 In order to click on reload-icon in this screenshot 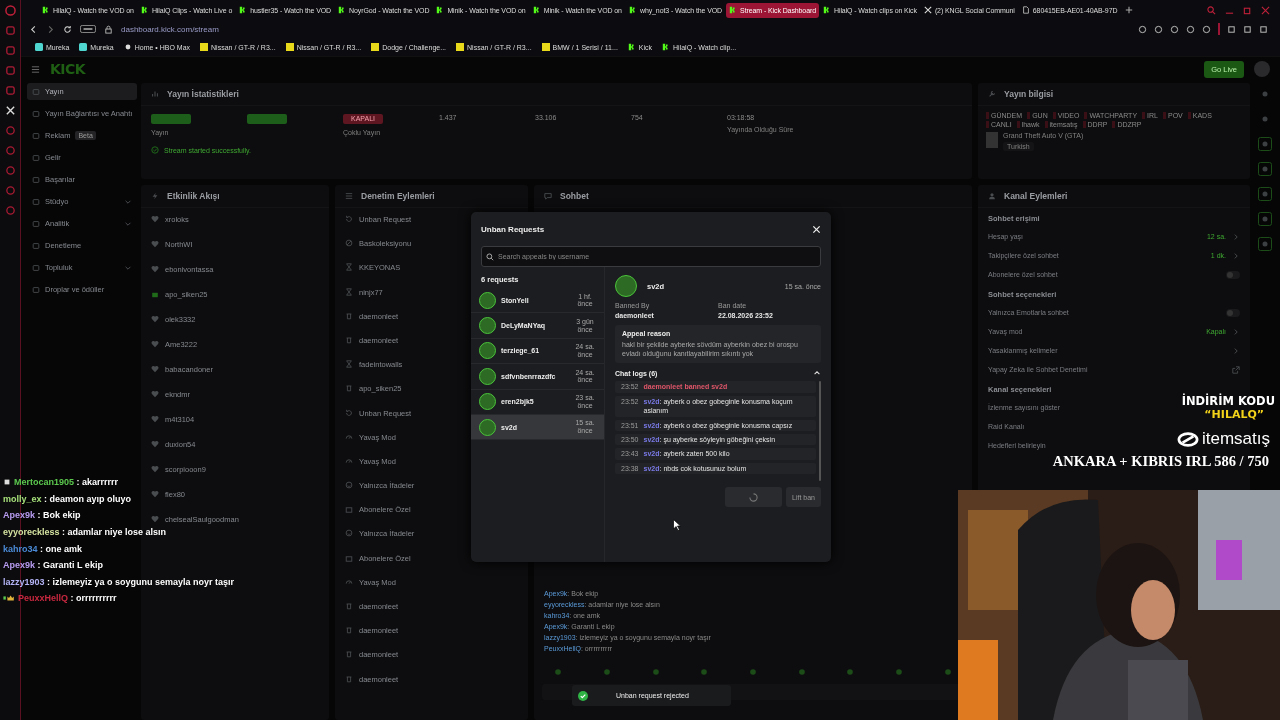, I will do `click(67, 29)`.